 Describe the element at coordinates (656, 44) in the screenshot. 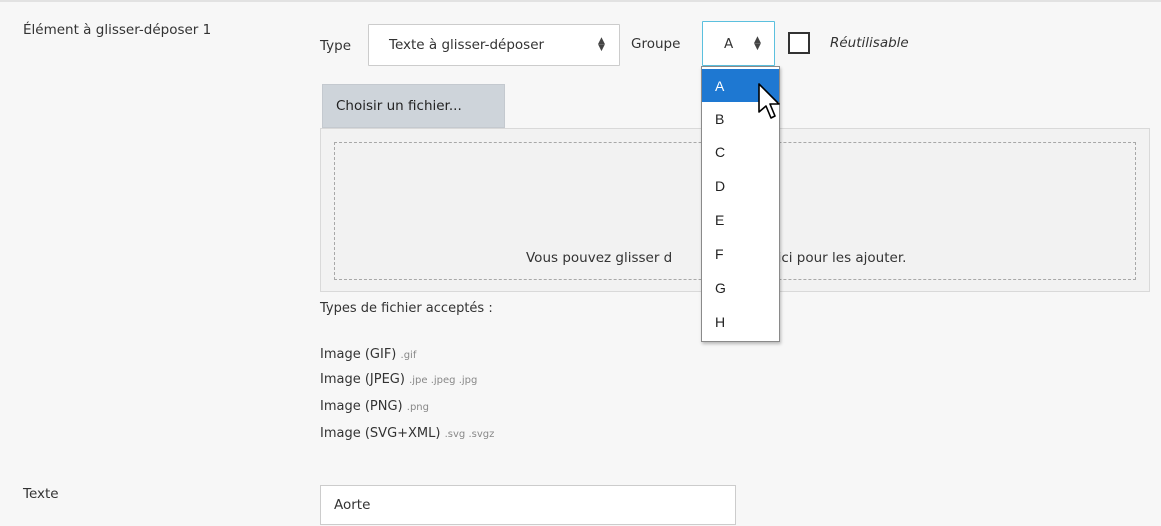

I see `group-label: Groupe` at that location.